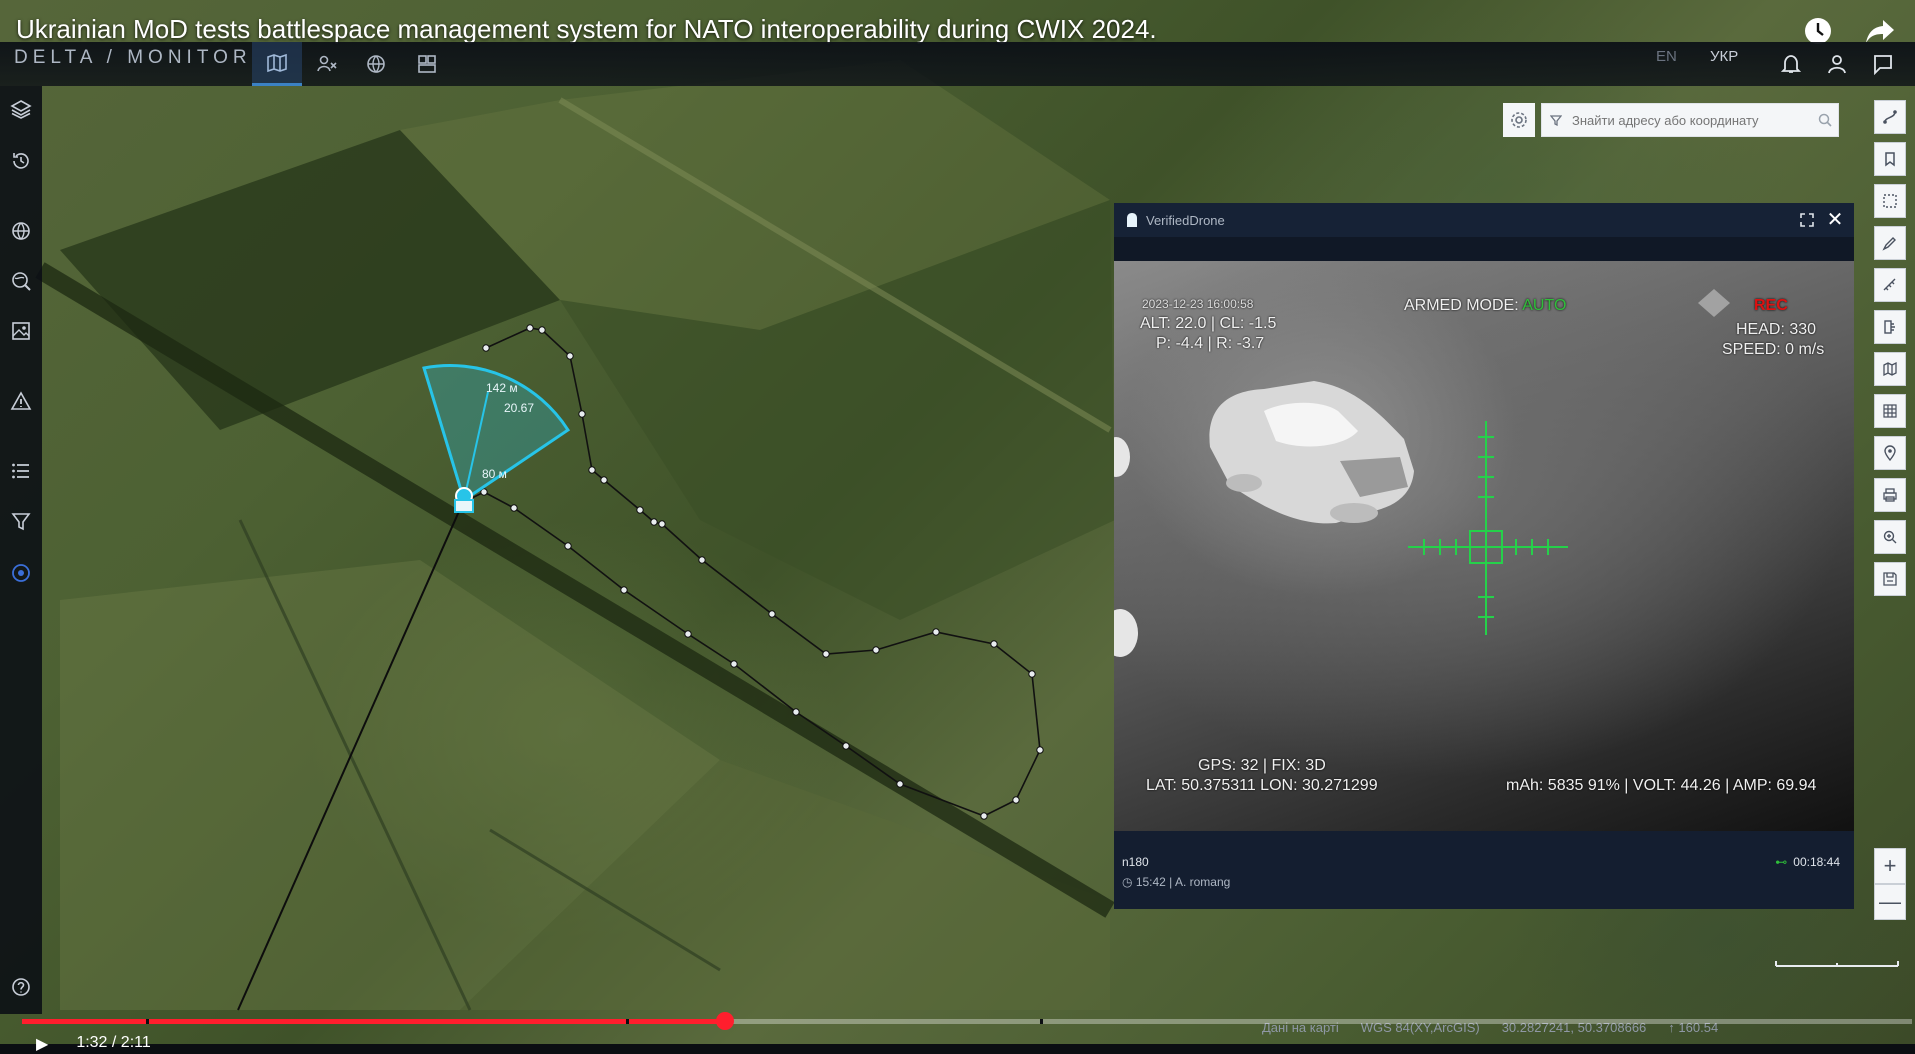 The height and width of the screenshot is (1054, 1915). Describe the element at coordinates (1883, 64) in the screenshot. I see `message-icon` at that location.